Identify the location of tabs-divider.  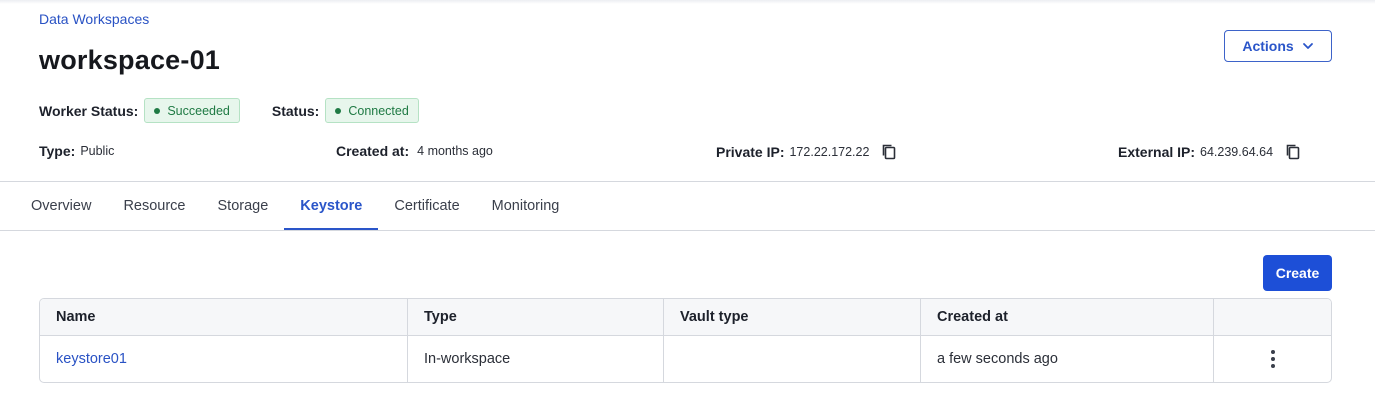
(687, 230).